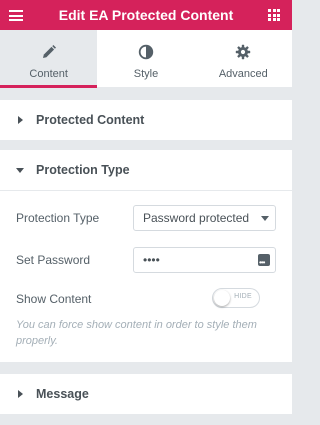 This screenshot has height=425, width=320. Describe the element at coordinates (243, 74) in the screenshot. I see `tab-advanced-label: Advanced` at that location.